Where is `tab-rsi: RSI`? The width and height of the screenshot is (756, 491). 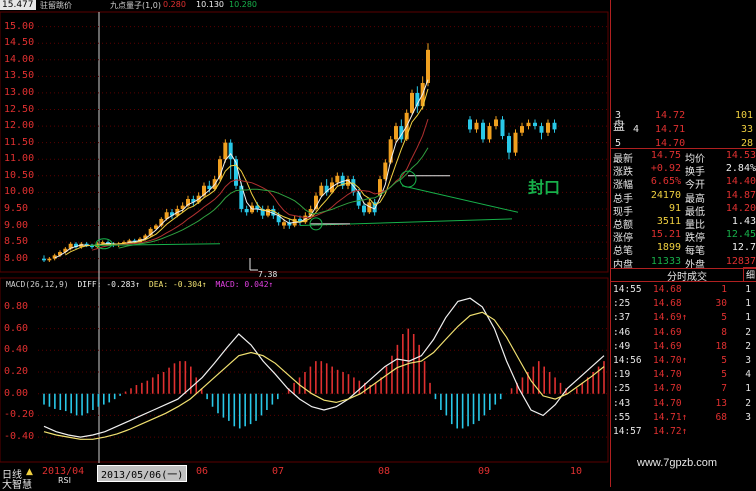 tab-rsi: RSI is located at coordinates (64, 480).